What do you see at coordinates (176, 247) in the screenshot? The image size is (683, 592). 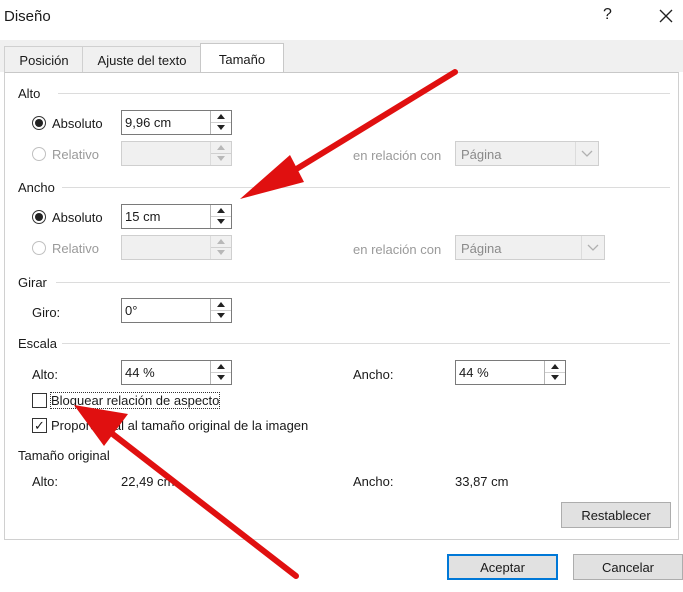 I see `ancho-relativo-stepper` at bounding box center [176, 247].